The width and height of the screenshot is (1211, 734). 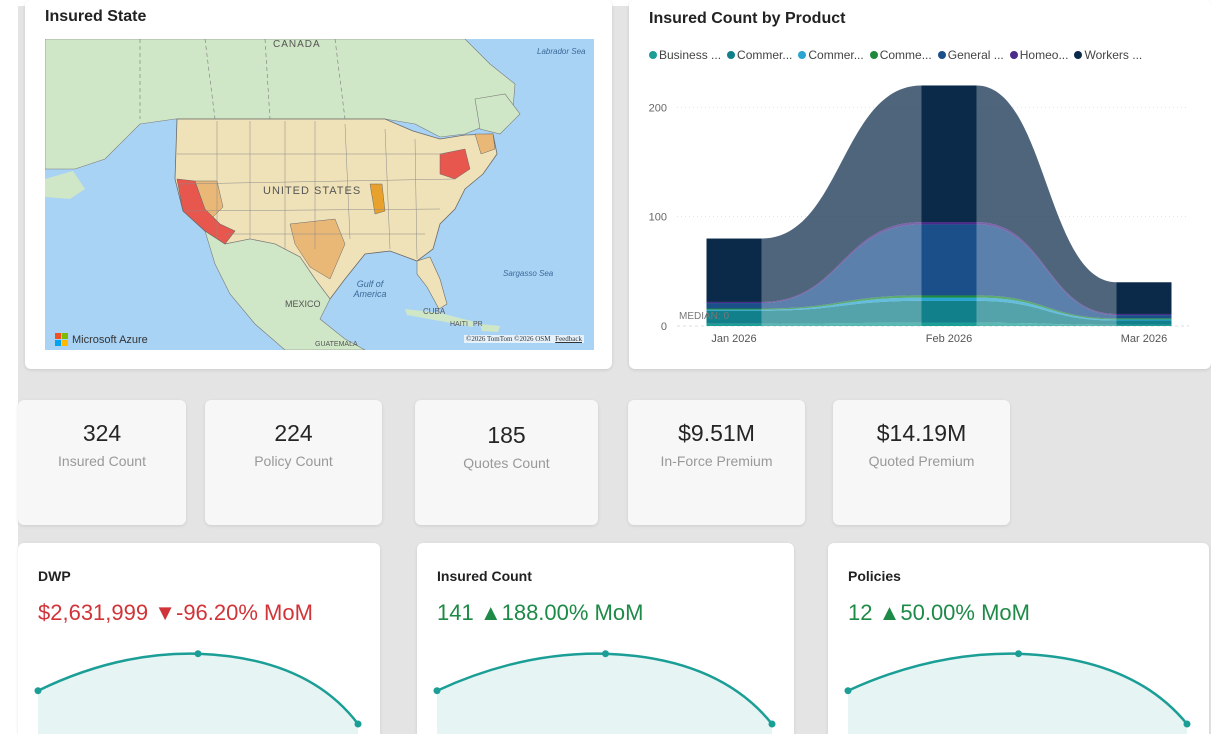 I want to click on kpi-value: 324, so click(x=102, y=433).